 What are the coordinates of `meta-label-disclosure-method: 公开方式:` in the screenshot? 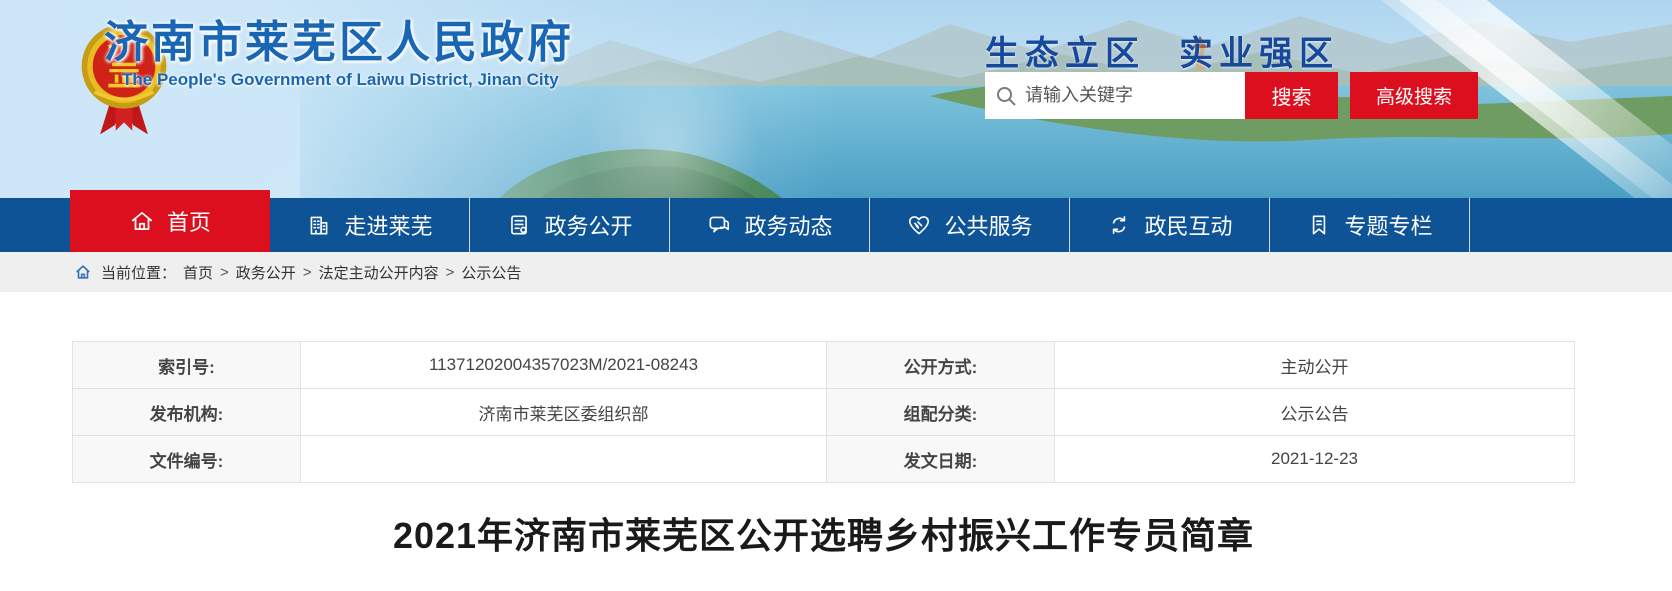 It's located at (940, 365).